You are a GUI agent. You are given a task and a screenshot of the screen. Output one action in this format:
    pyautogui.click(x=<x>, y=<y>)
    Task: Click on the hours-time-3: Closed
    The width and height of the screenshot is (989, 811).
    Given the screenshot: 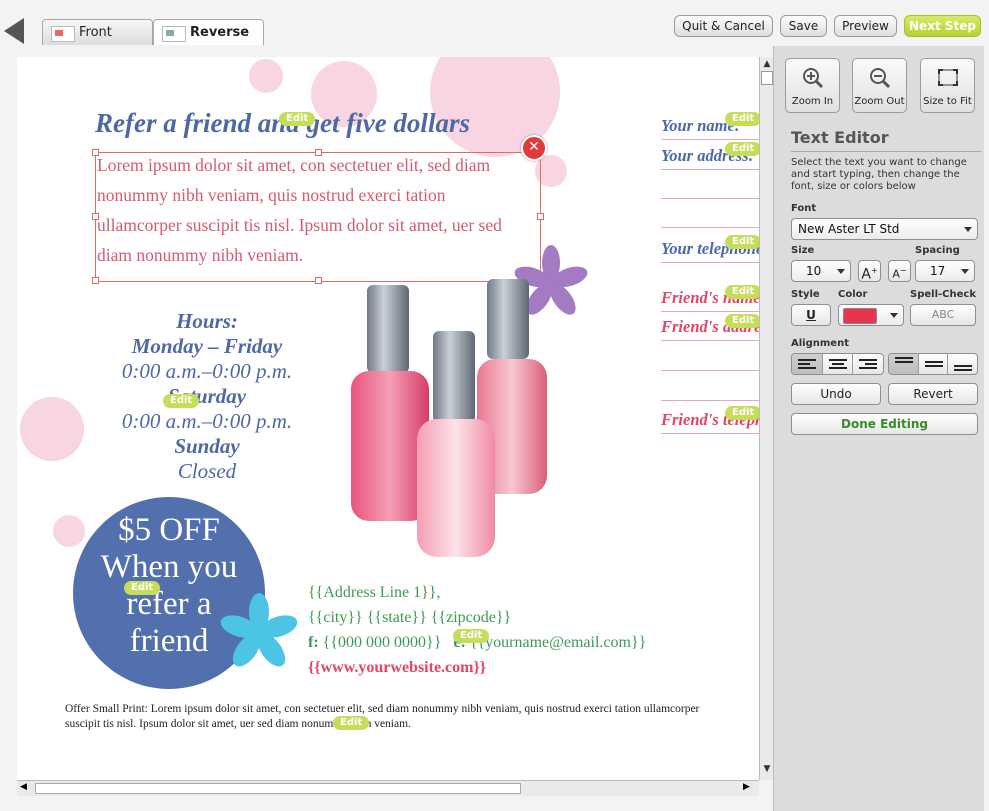 What is the action you would take?
    pyautogui.click(x=207, y=471)
    